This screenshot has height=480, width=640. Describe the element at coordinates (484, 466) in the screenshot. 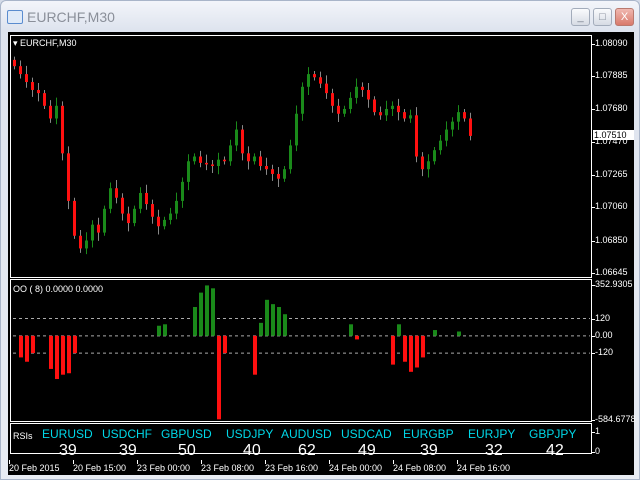

I see `time-axis-label: 24 Feb 16:00` at that location.